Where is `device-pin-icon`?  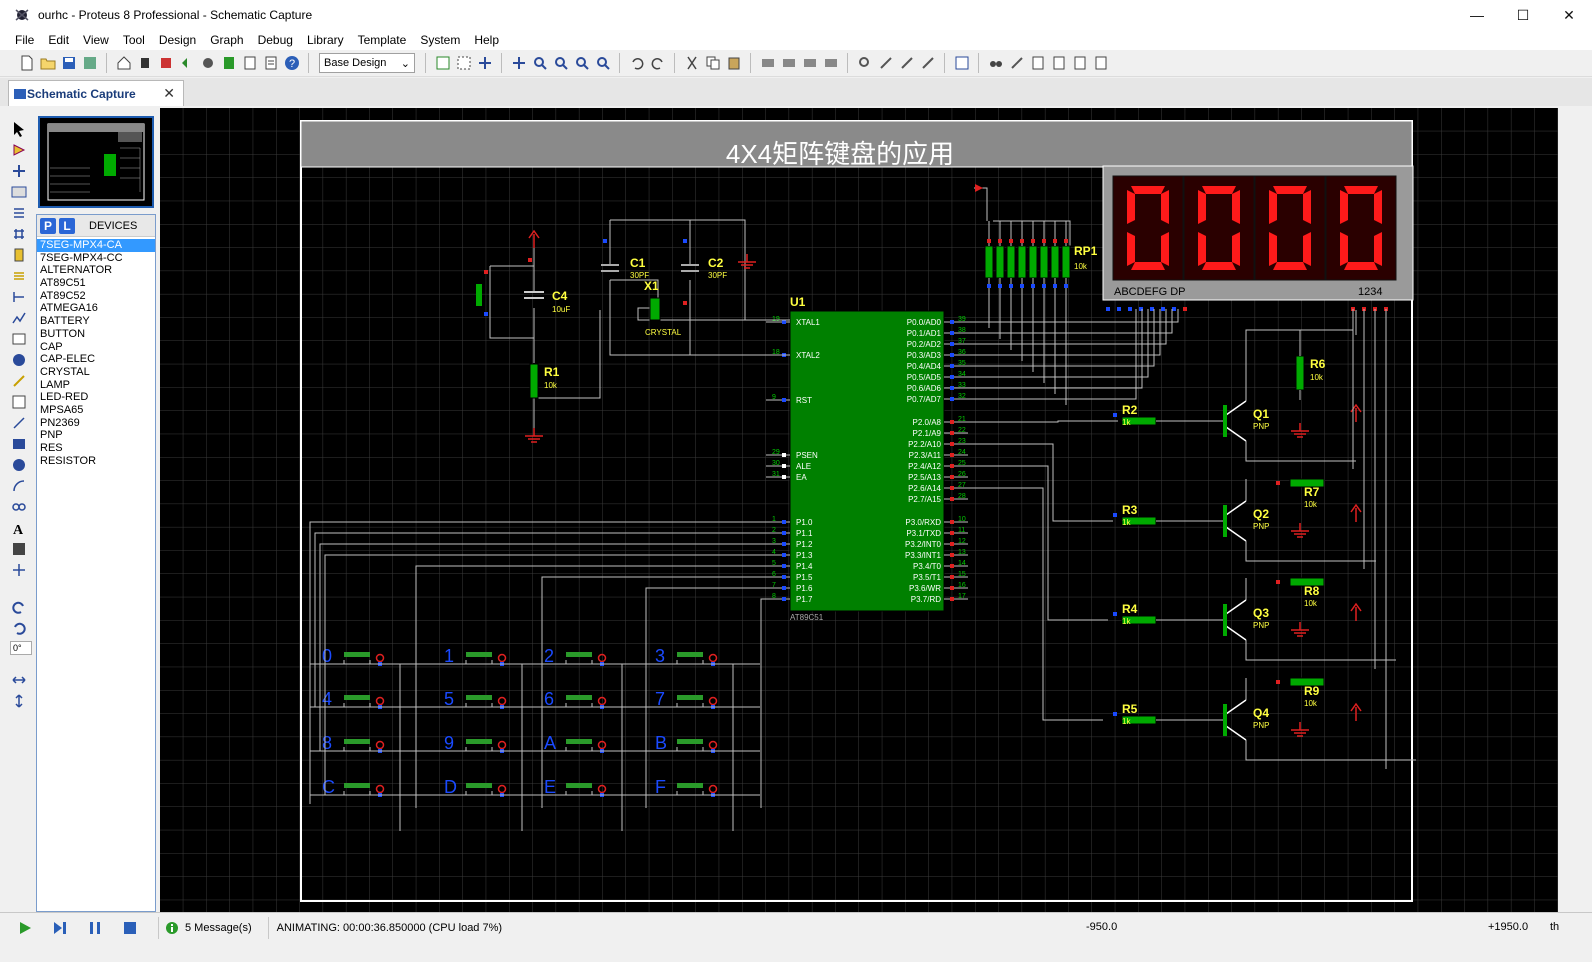 device-pin-icon is located at coordinates (19, 297).